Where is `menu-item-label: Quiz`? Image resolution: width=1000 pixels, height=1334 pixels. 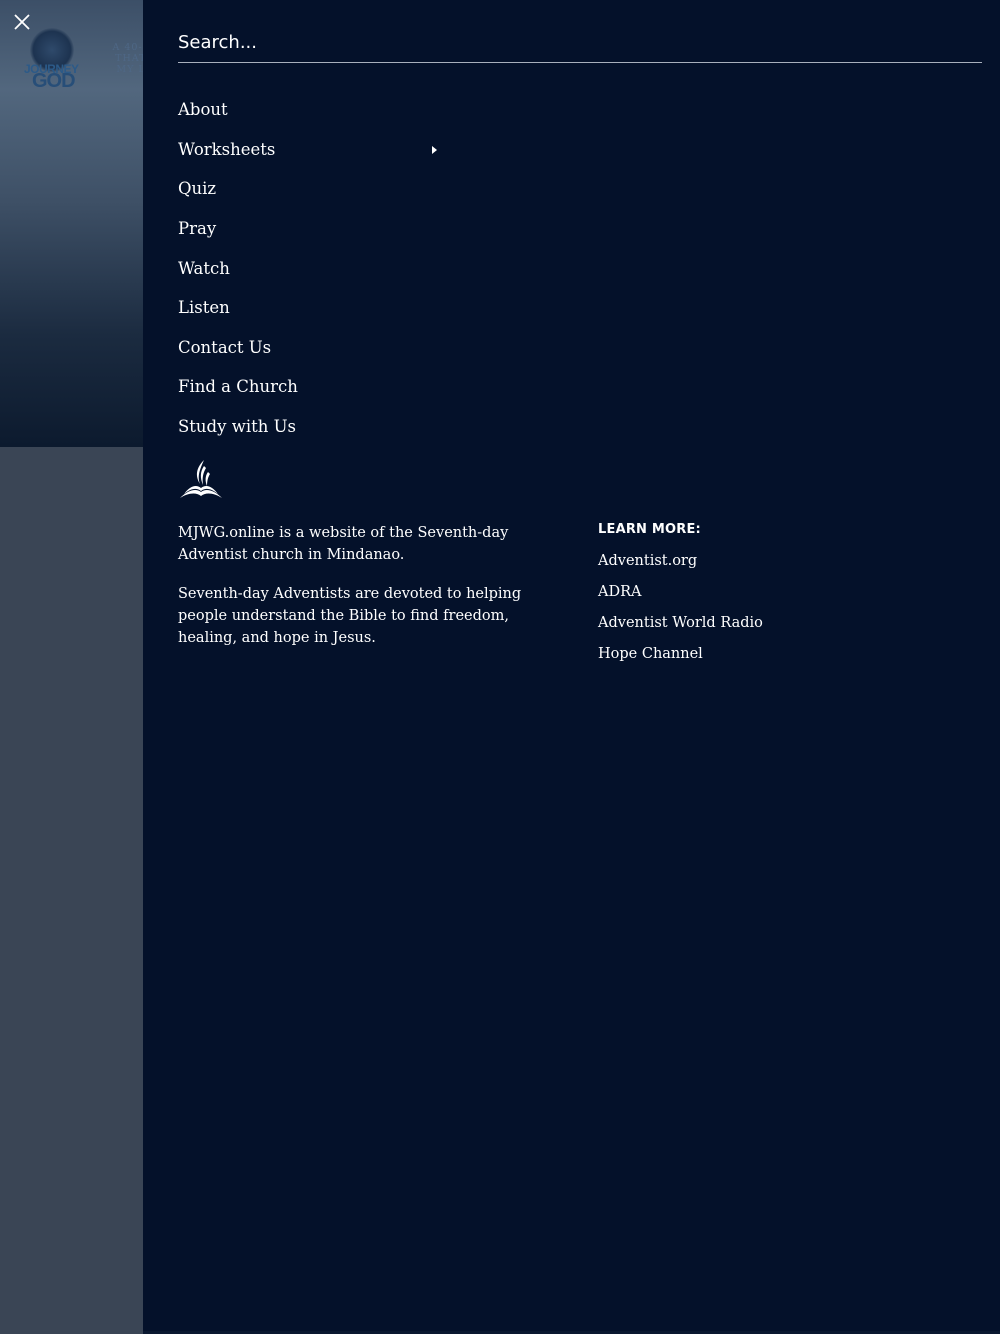 menu-item-label: Quiz is located at coordinates (197, 189).